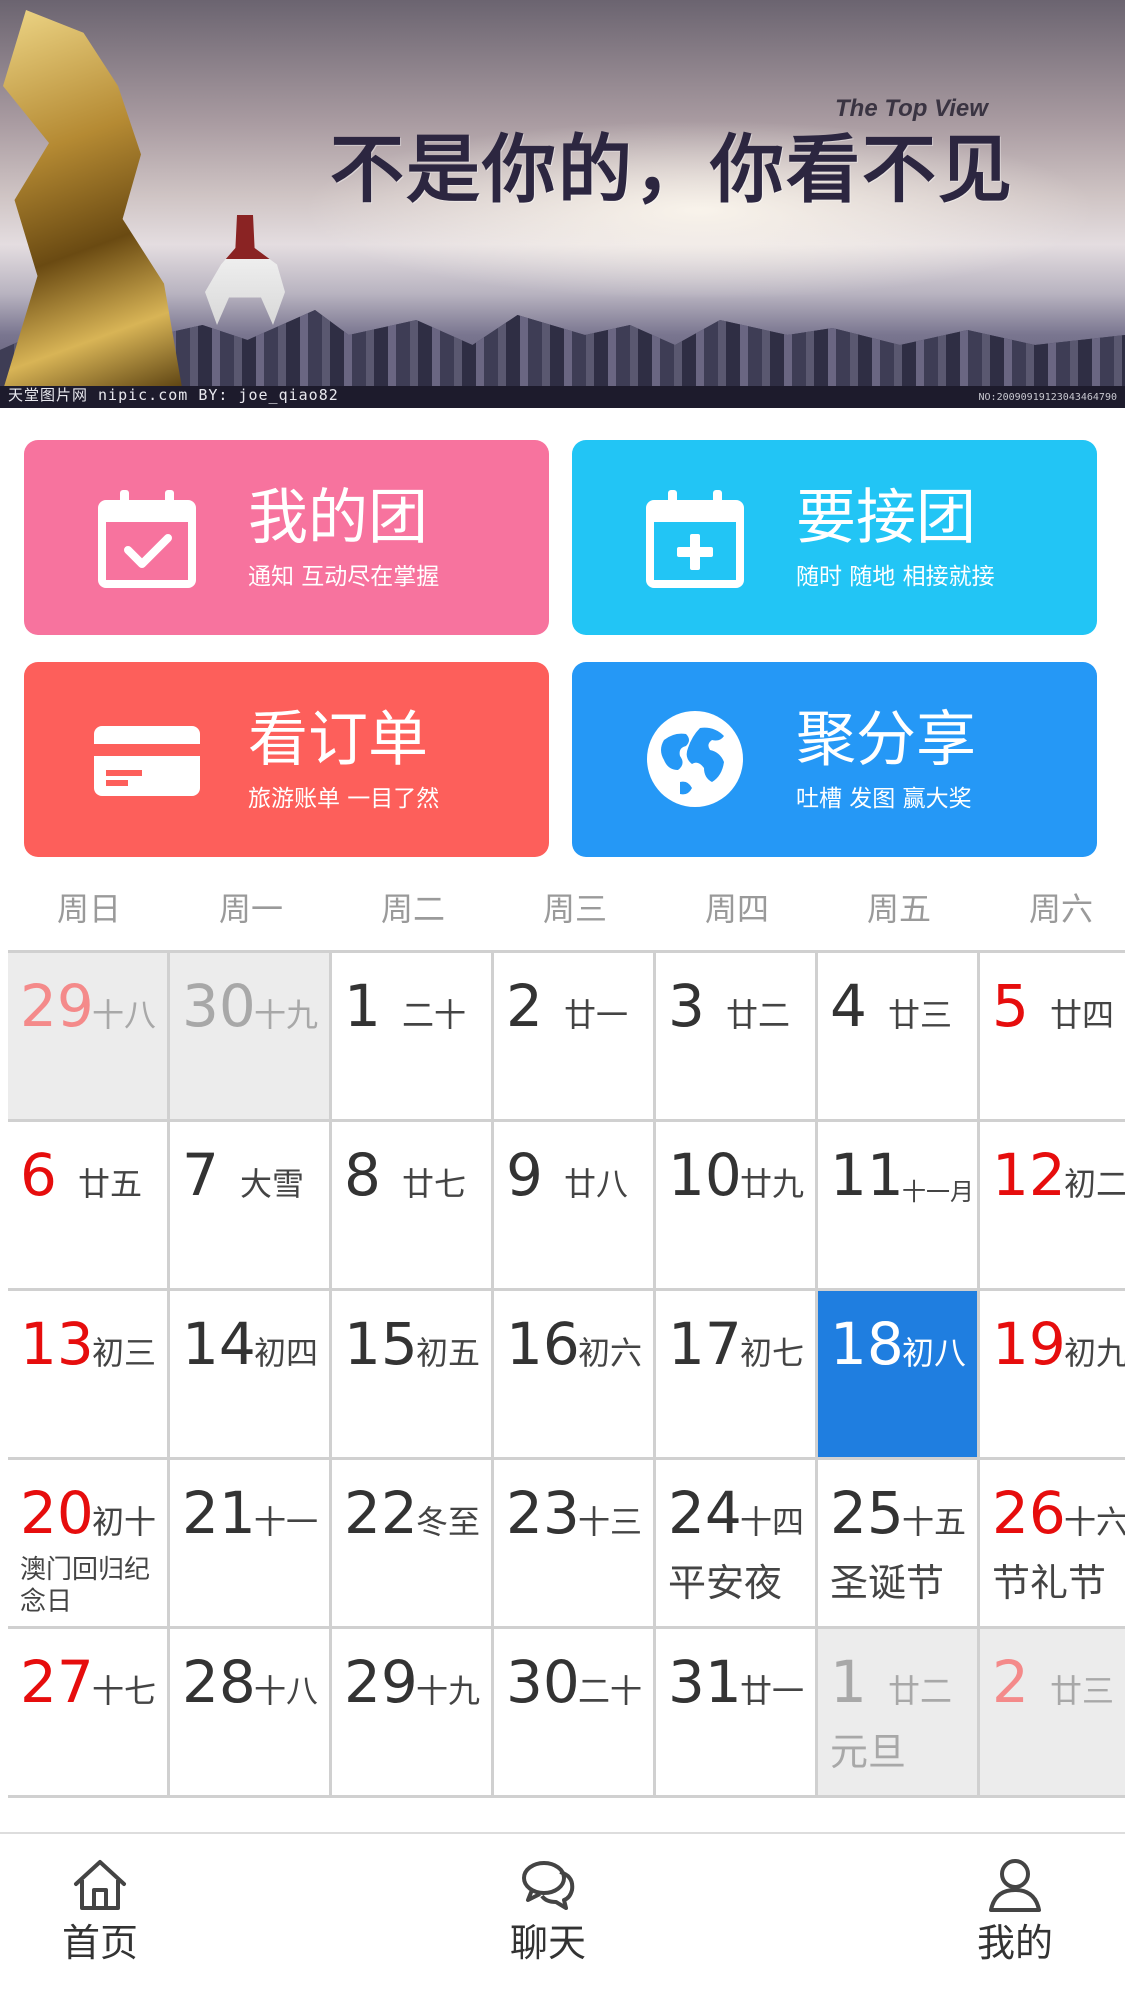 The height and width of the screenshot is (2003, 1125). I want to click on calendar-day-cell: 27 十七, so click(89, 1713).